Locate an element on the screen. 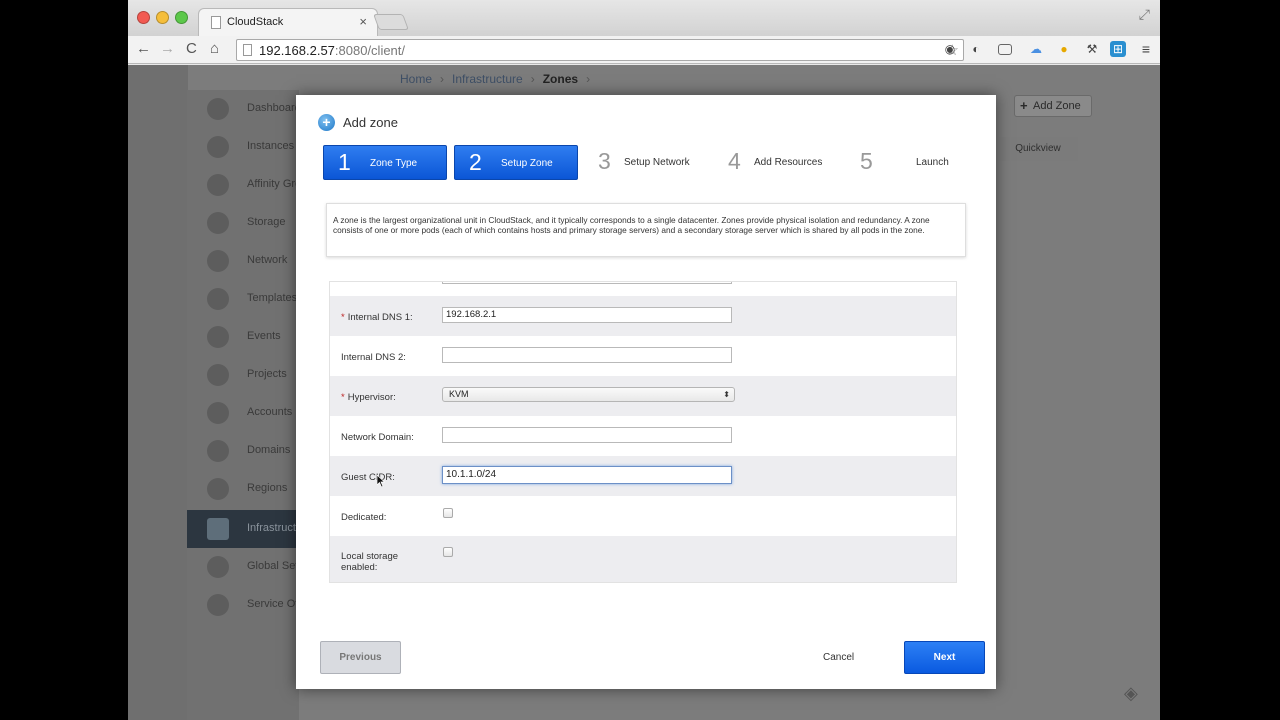 Image resolution: width=1280 pixels, height=720 pixels. menu-icon: ≡ is located at coordinates (1146, 49).